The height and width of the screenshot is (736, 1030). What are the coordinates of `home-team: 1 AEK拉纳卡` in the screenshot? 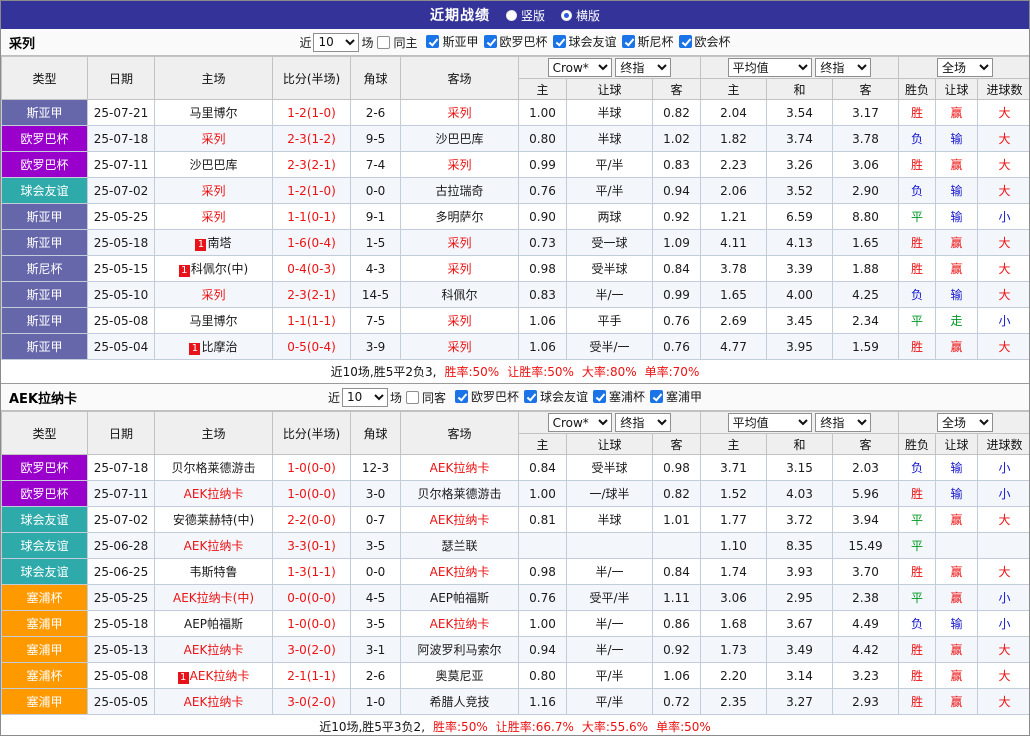 It's located at (213, 675).